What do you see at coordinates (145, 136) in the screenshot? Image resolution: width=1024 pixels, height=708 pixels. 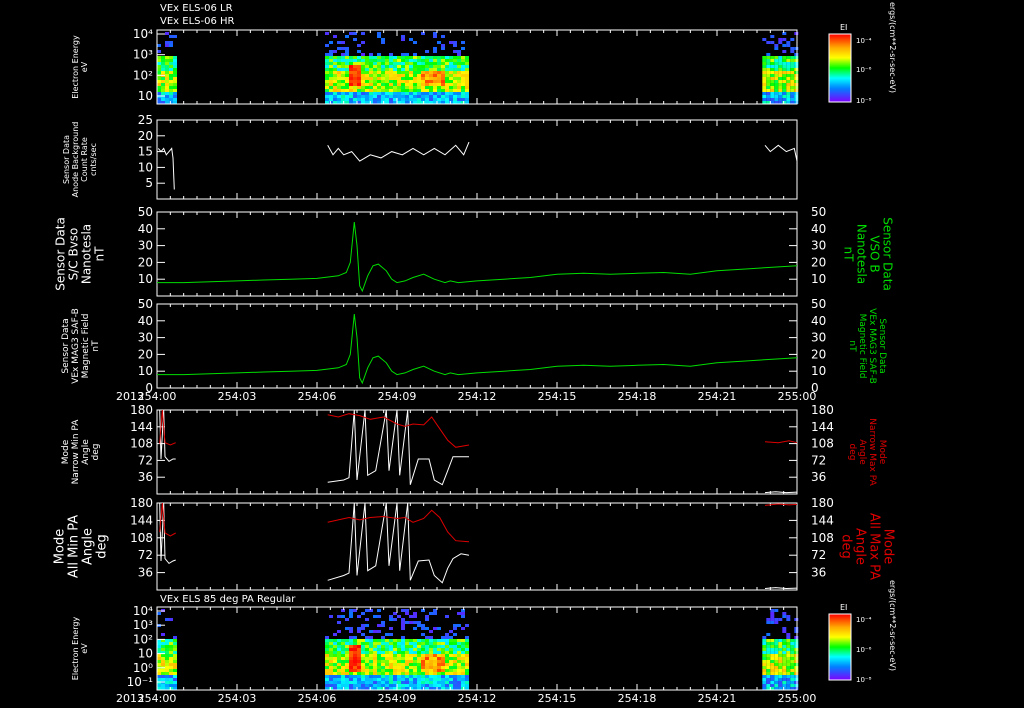 I see `y-tick-label: 20` at bounding box center [145, 136].